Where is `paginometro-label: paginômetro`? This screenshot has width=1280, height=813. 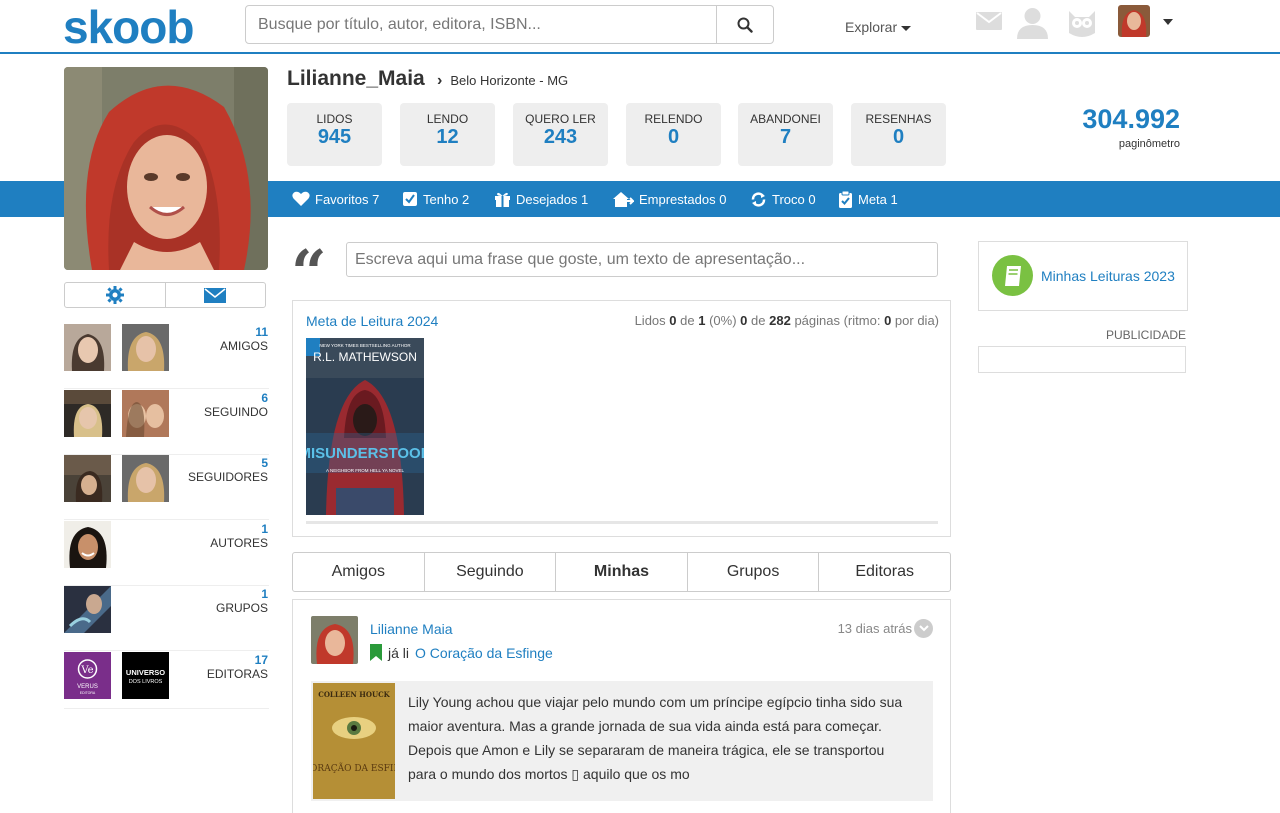
paginometro-label: paginômetro is located at coordinates (1149, 144).